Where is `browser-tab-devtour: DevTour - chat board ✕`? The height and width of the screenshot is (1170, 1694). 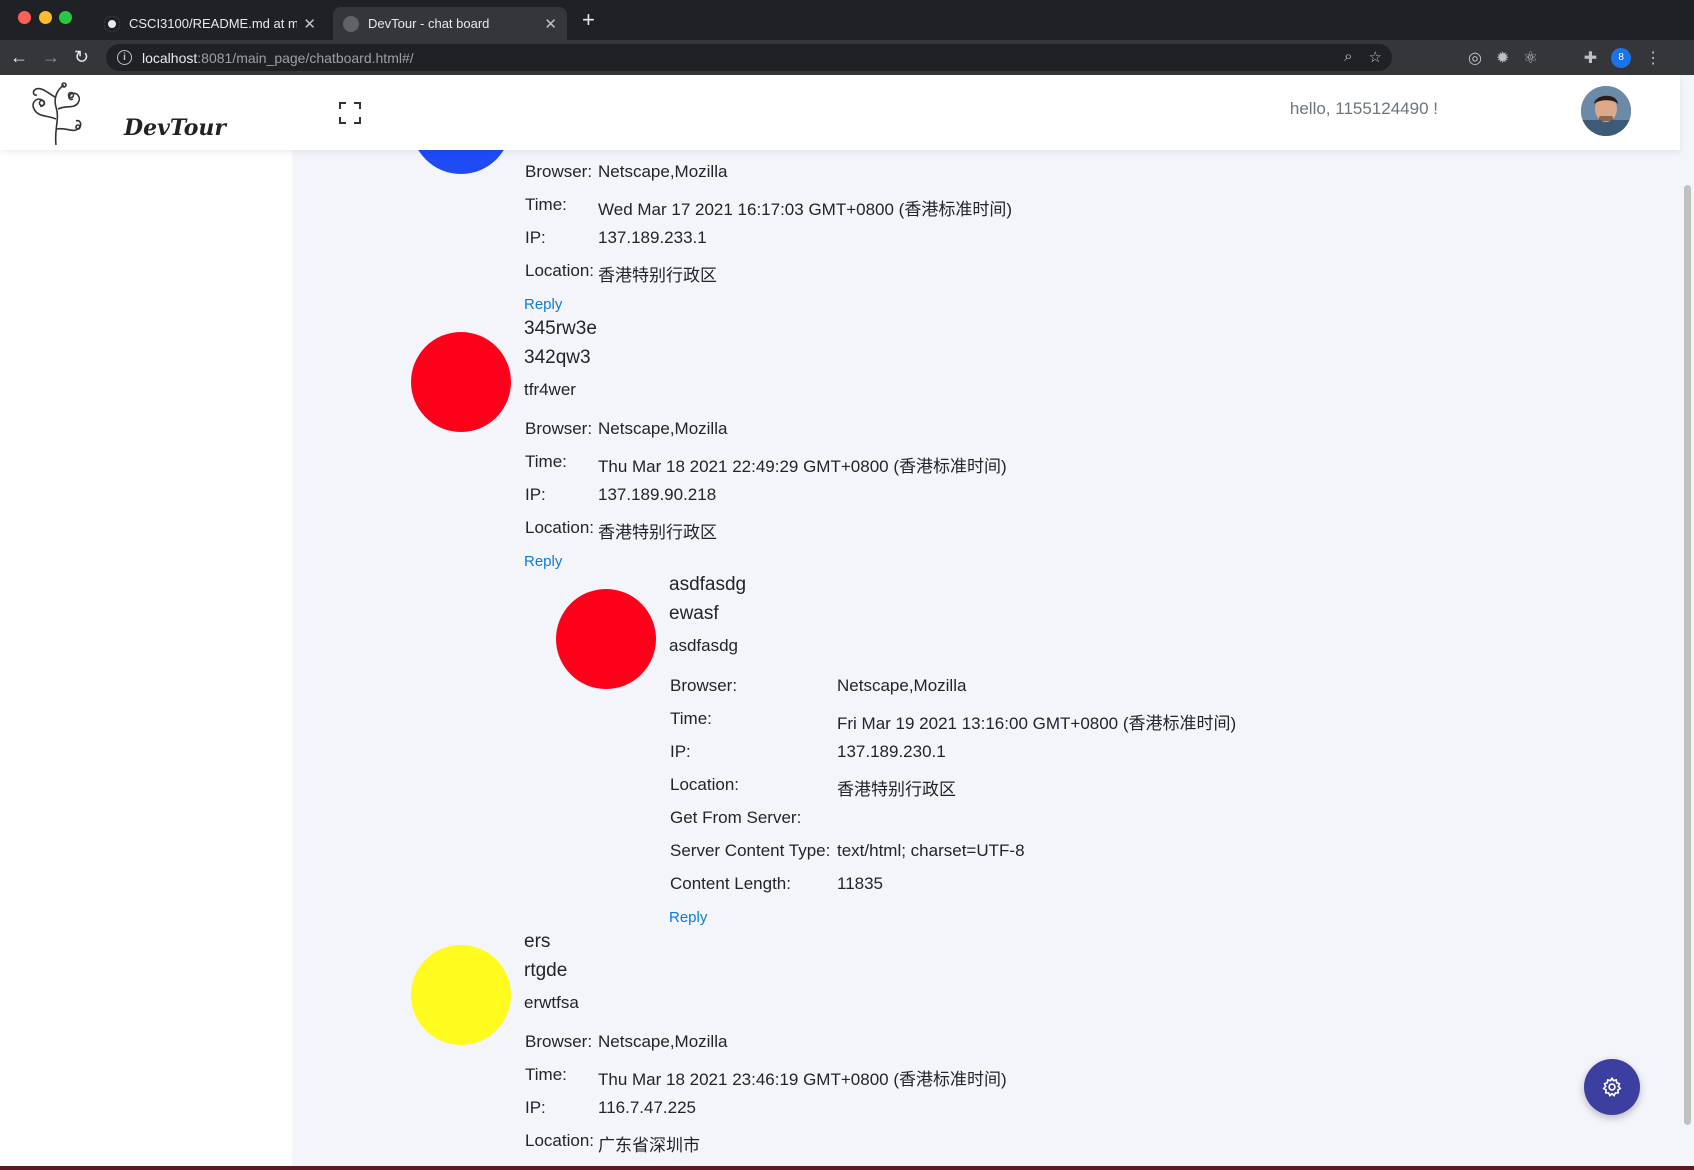
browser-tab-devtour: DevTour - chat board ✕ is located at coordinates (450, 23).